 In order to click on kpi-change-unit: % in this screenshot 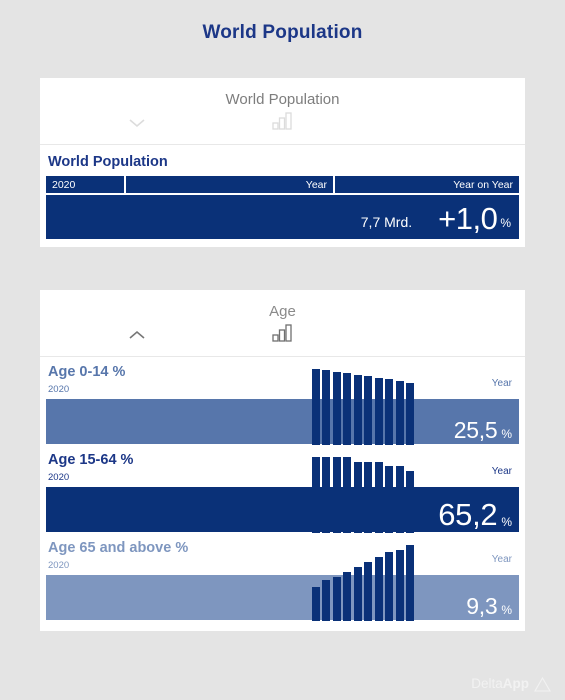, I will do `click(505, 223)`.